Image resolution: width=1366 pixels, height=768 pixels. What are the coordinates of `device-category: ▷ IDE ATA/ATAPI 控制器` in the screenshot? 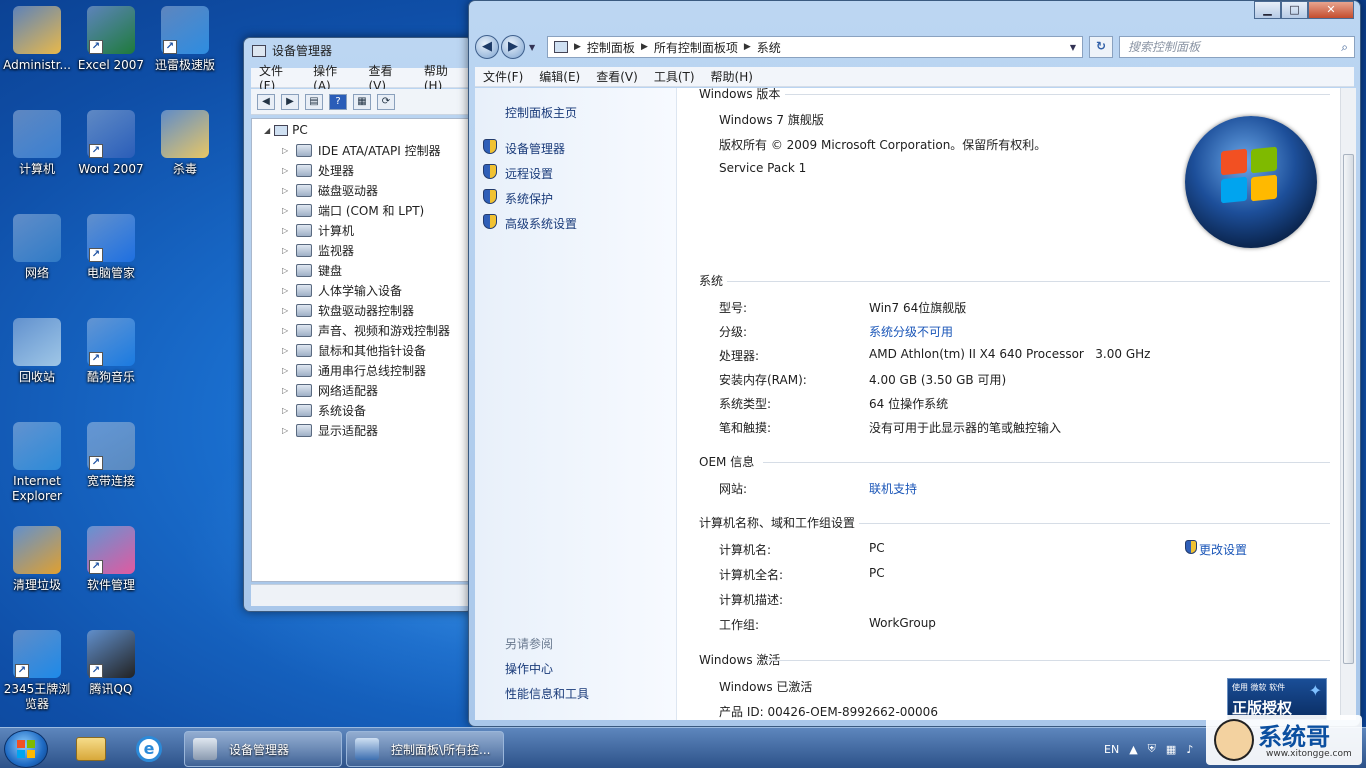 It's located at (361, 150).